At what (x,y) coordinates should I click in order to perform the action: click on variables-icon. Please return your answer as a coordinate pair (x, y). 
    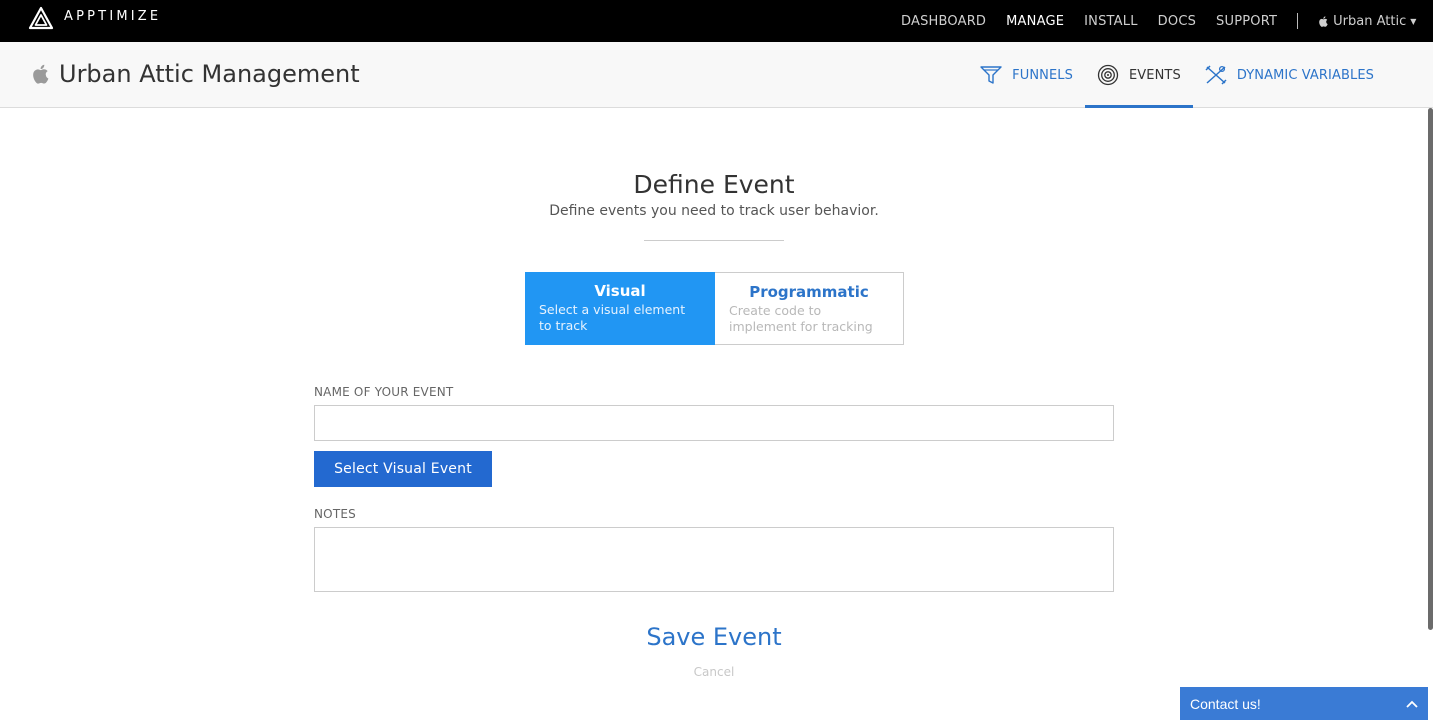
    Looking at the image, I should click on (1216, 75).